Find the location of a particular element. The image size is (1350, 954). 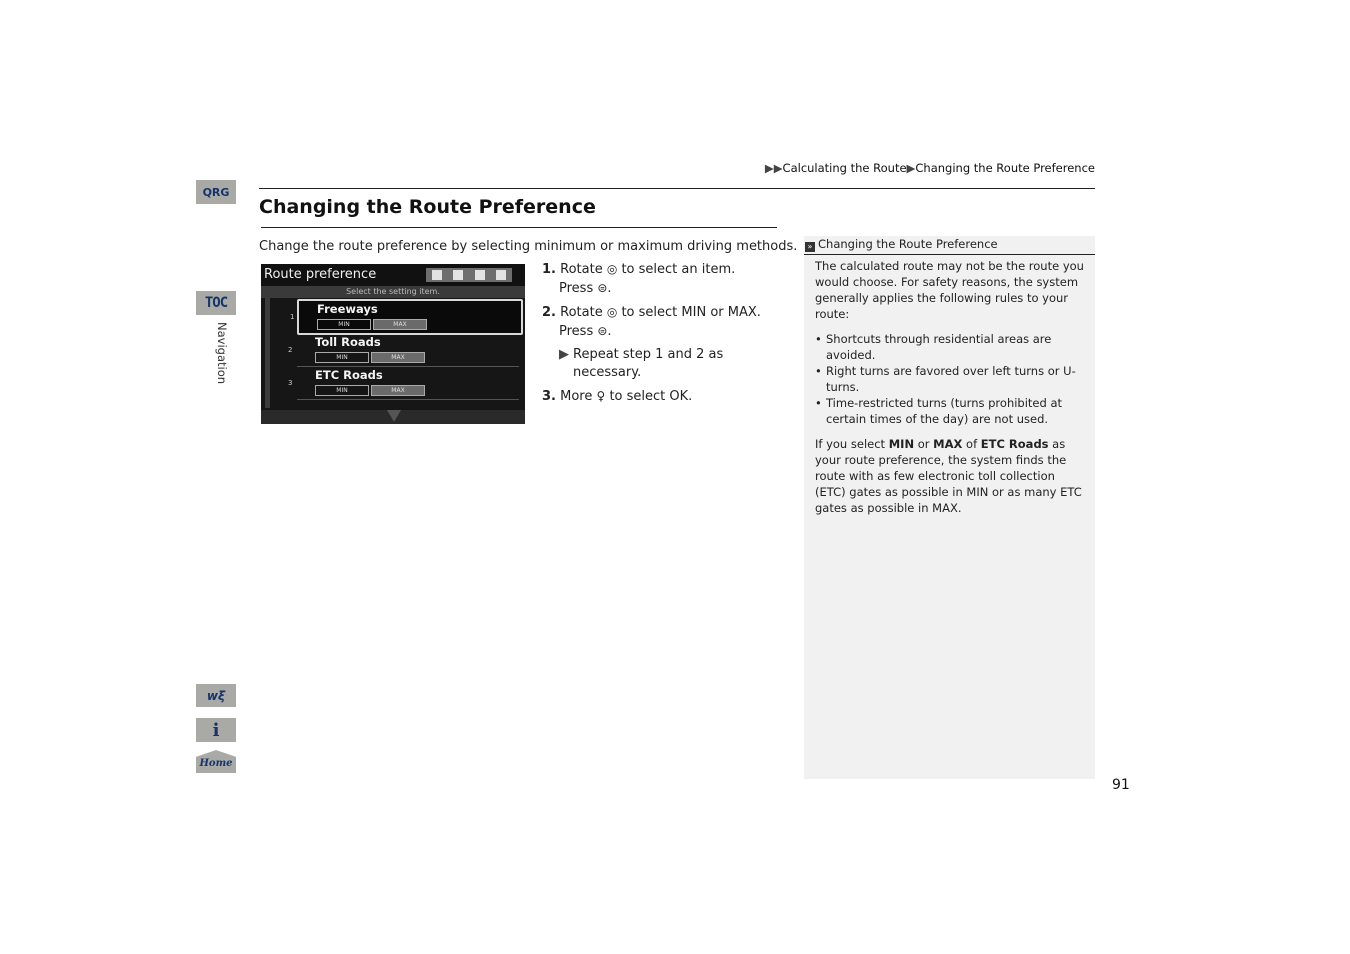

toll-icon is located at coordinates (458, 275).